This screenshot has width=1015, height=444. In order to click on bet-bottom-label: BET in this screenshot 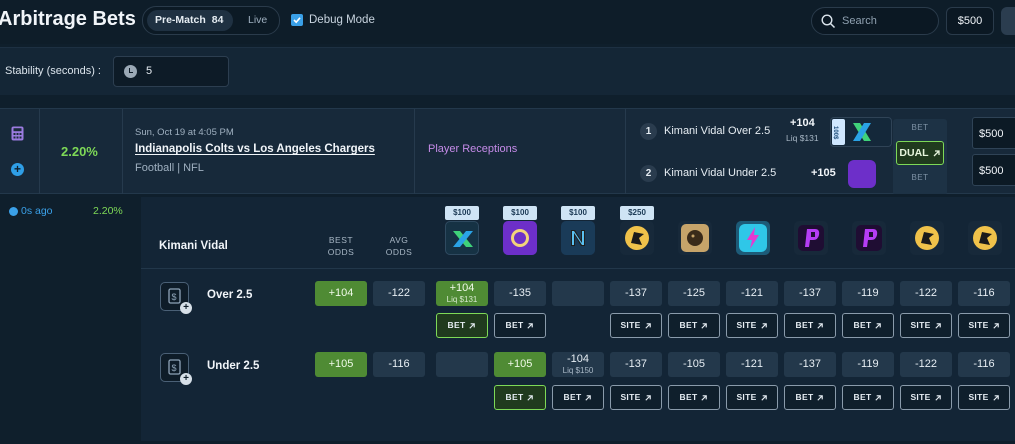, I will do `click(920, 177)`.